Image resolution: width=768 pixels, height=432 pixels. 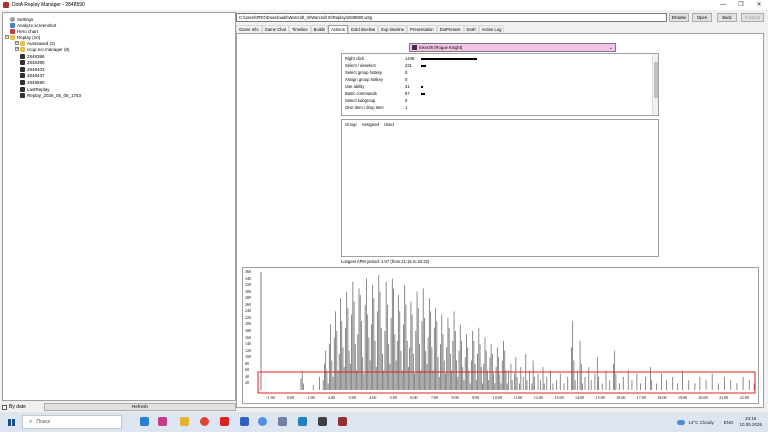 I want to click on minimize-button: —, so click(x=723, y=5).